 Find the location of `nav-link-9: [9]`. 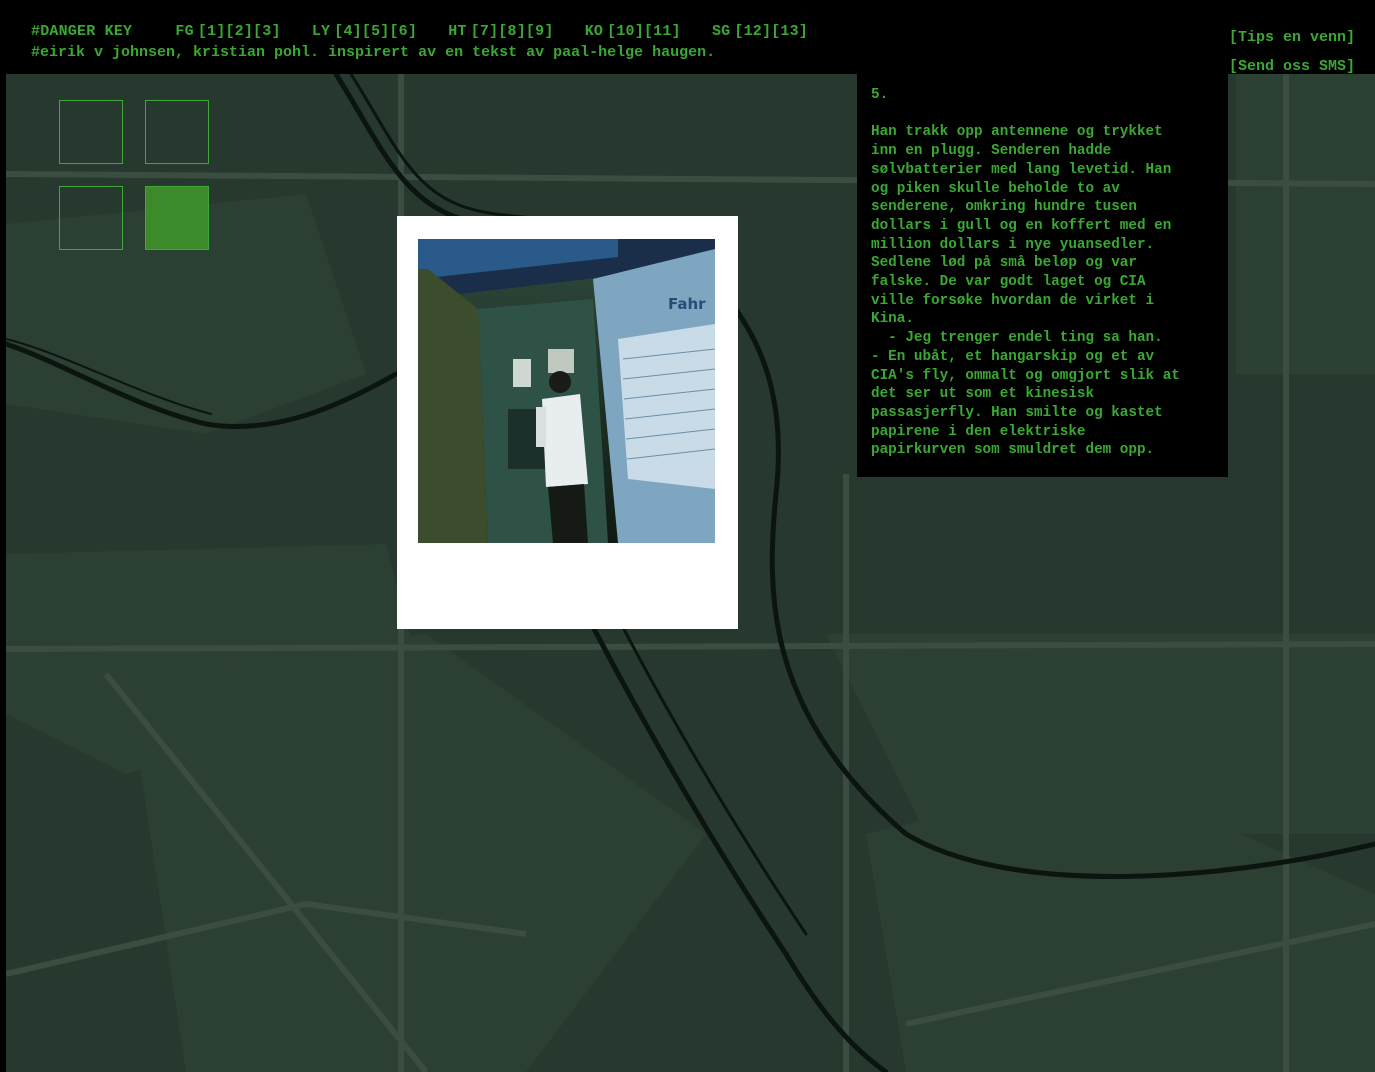

nav-link-9: [9] is located at coordinates (540, 31).